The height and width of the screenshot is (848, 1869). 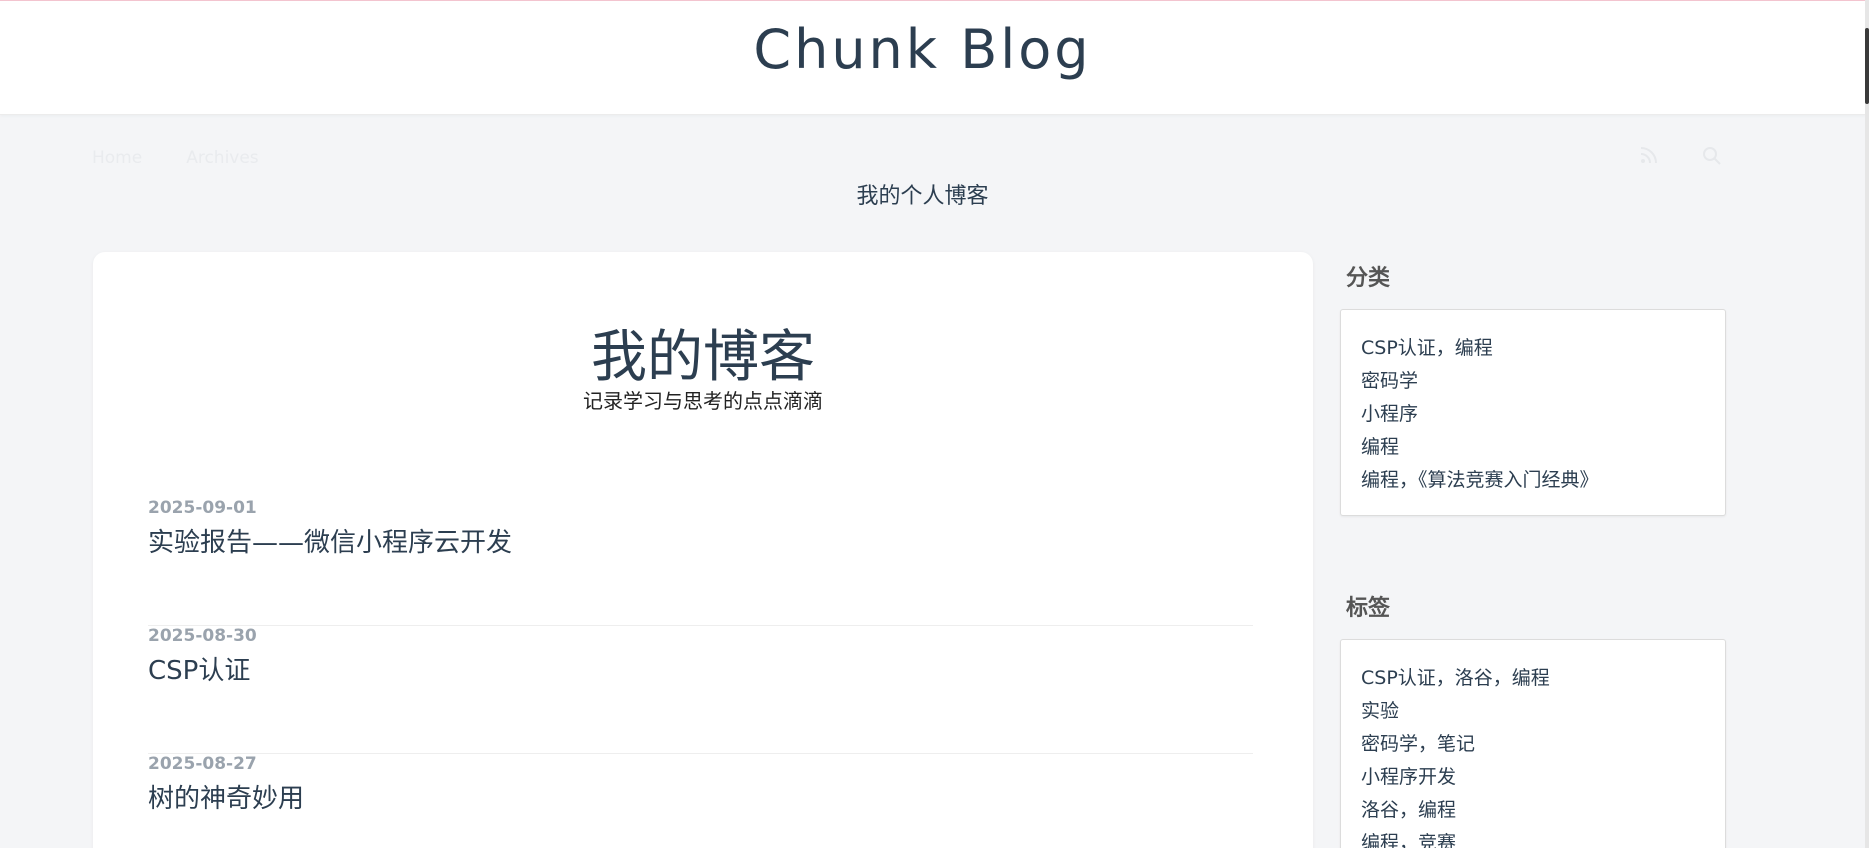 I want to click on tag-link: 编程，竞赛, so click(x=1533, y=837).